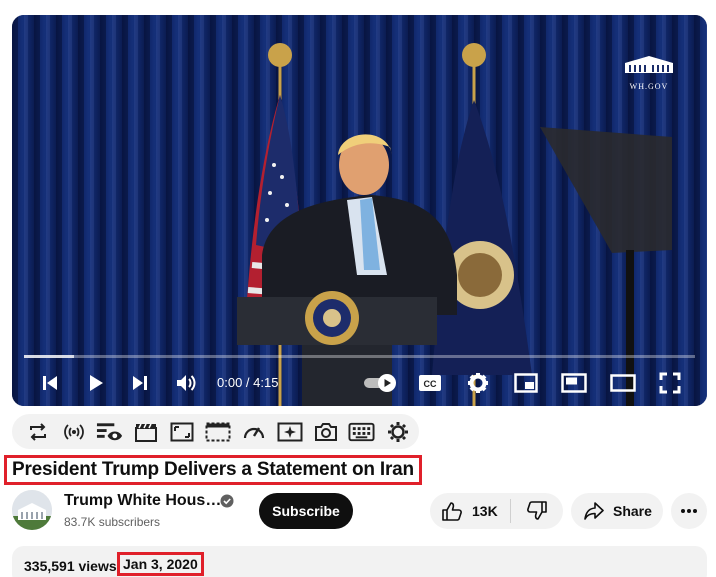 The width and height of the screenshot is (716, 577). I want to click on theater-icon, so click(623, 383).